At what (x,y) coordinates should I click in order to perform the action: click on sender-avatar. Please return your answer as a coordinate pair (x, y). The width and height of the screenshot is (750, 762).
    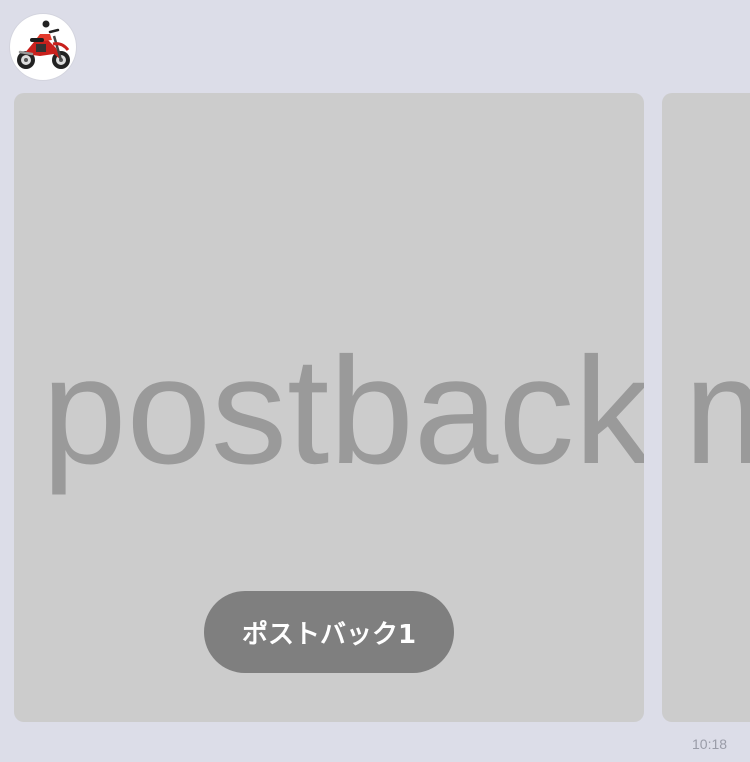
    Looking at the image, I should click on (43, 47).